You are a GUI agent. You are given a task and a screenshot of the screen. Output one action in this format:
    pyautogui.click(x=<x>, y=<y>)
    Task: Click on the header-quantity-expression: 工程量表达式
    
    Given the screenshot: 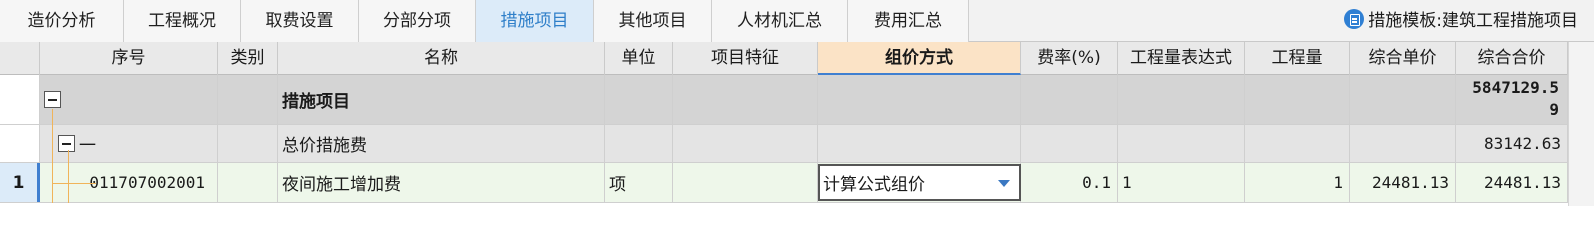 What is the action you would take?
    pyautogui.click(x=1181, y=58)
    